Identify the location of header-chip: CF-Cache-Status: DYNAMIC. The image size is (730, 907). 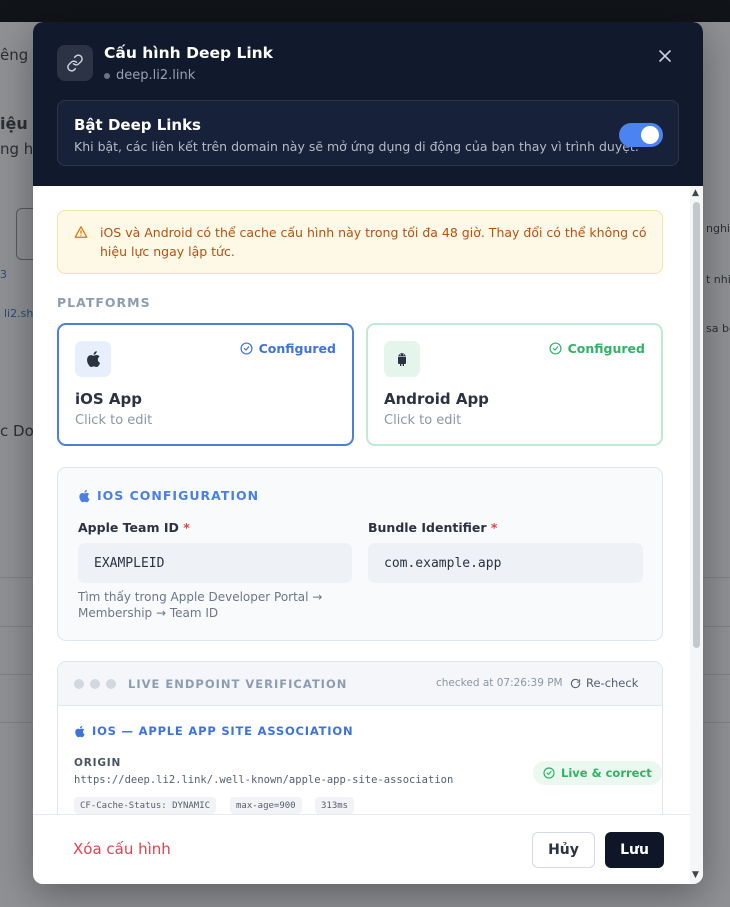
(145, 805).